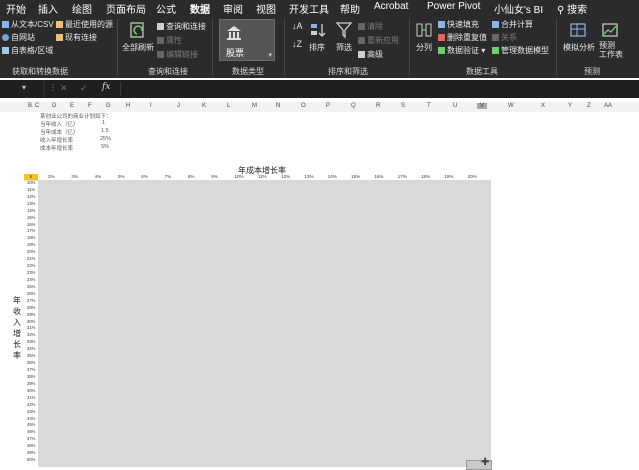 The width and height of the screenshot is (639, 470). I want to click on y-tick-label: 36%, so click(31, 363).